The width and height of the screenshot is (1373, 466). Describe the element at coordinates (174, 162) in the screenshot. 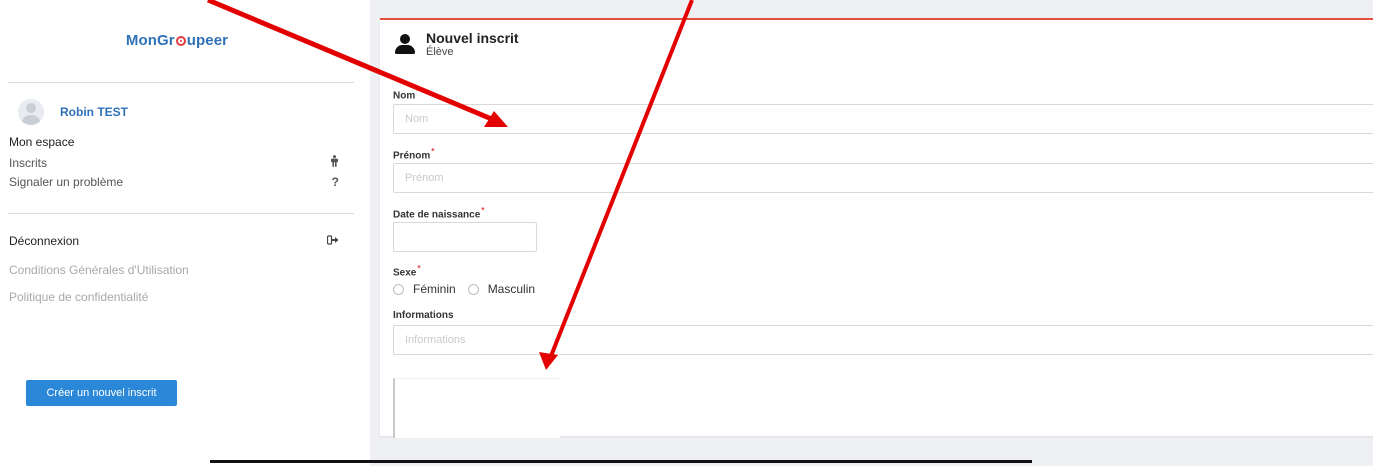

I see `sidebar-item-inscrits: Inscrits` at that location.